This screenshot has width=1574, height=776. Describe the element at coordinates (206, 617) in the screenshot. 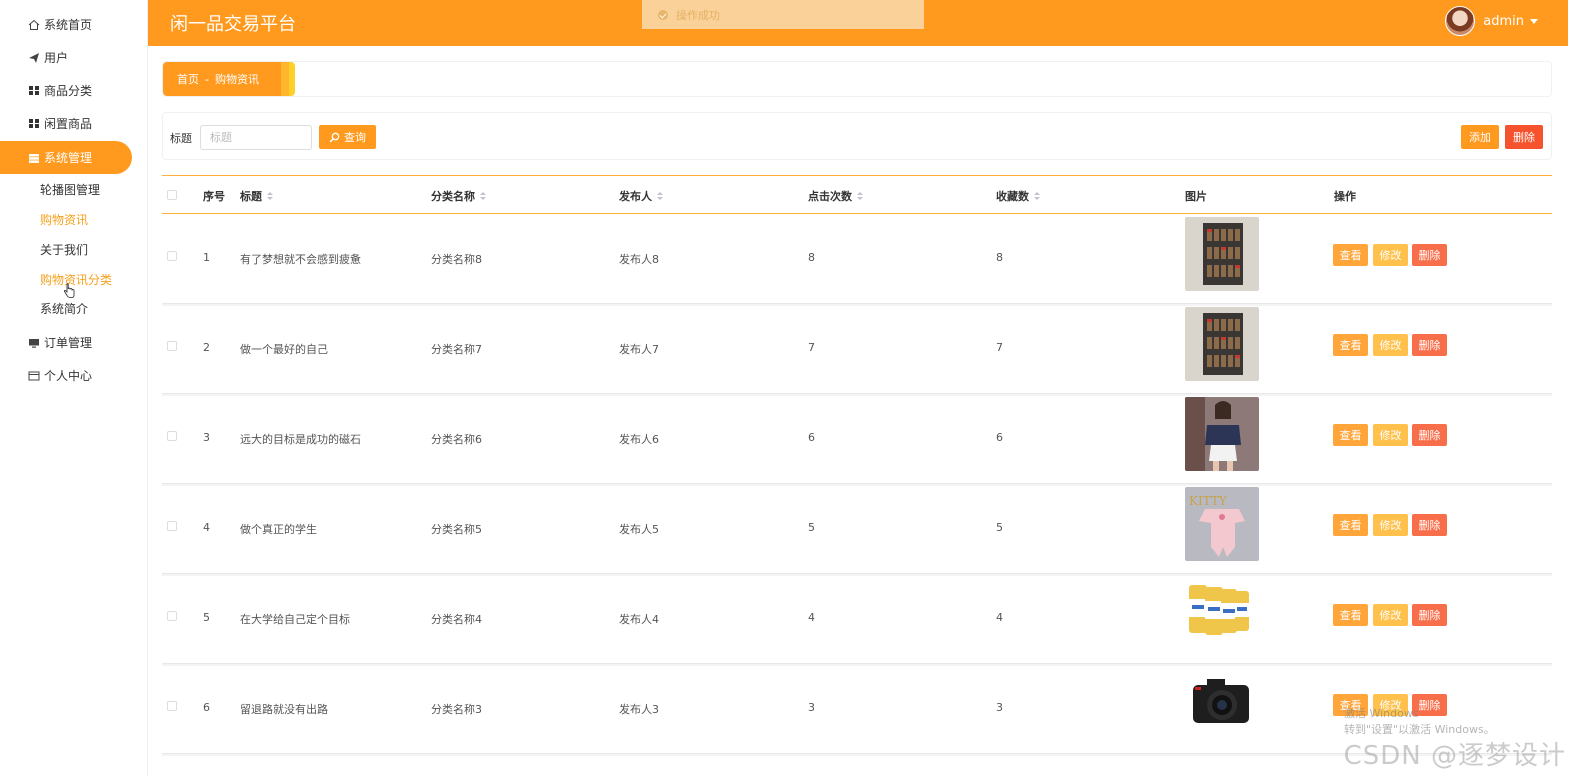

I see `cell-index: 5` at that location.